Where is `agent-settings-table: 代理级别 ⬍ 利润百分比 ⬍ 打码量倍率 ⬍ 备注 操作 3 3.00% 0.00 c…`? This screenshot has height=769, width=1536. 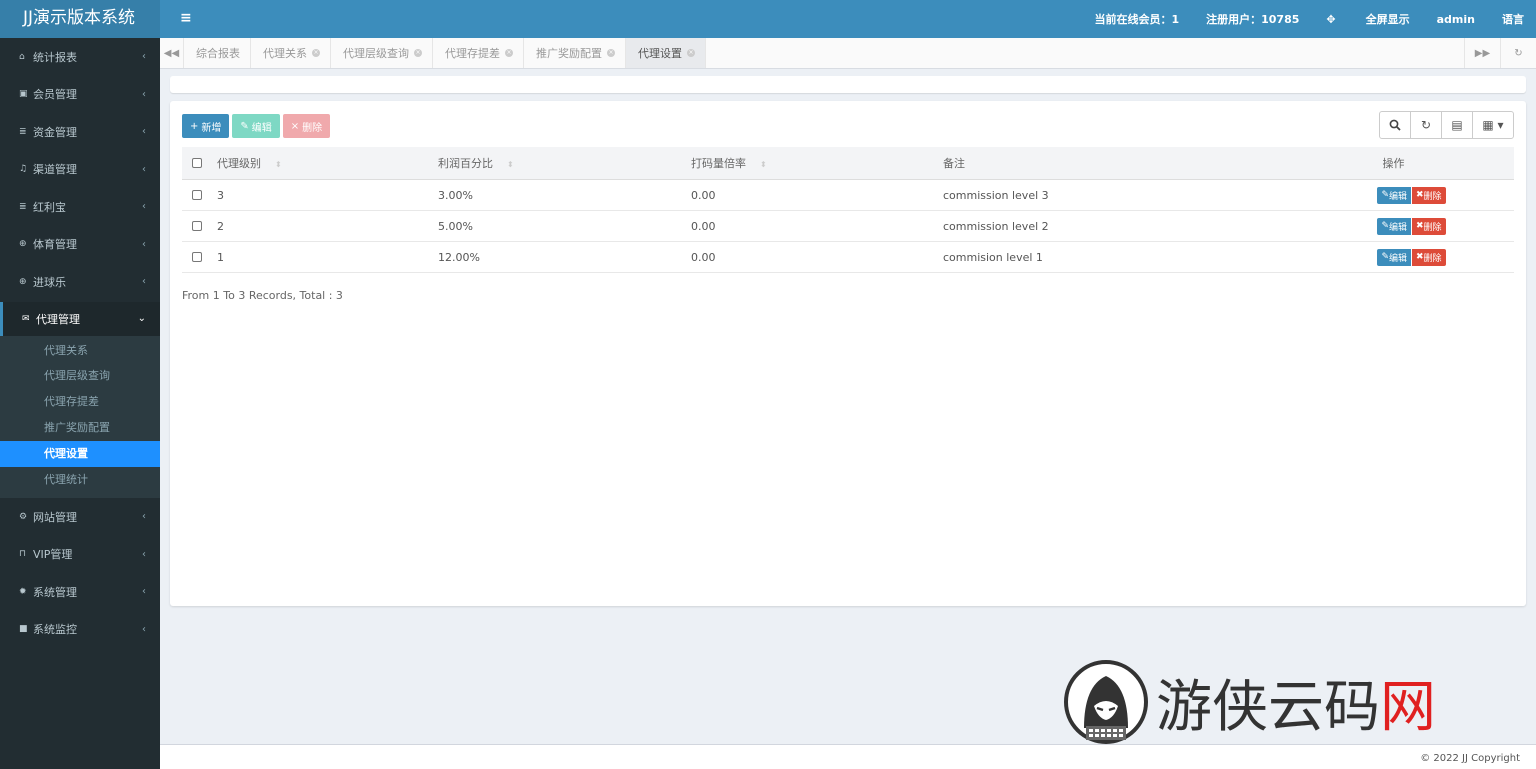
agent-settings-table: 代理级别 ⬍ 利润百分比 ⬍ 打码量倍率 ⬍ 备注 操作 3 3.00% 0.00 c… is located at coordinates (848, 210).